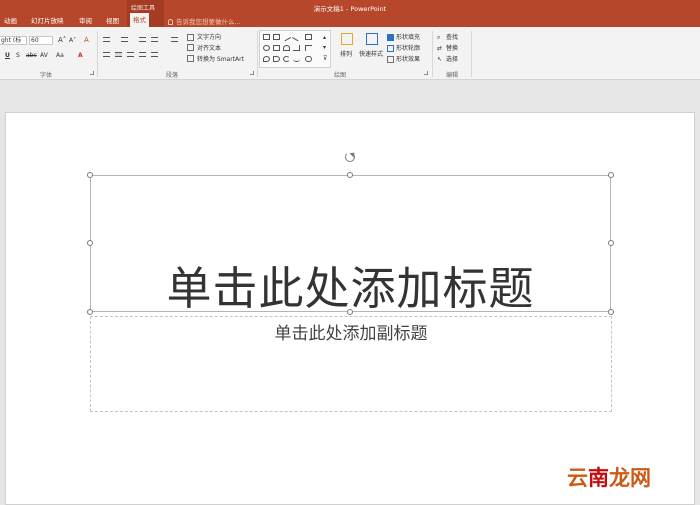 The image size is (700, 505). Describe the element at coordinates (611, 175) in the screenshot. I see `resize-handle-top-right` at that location.